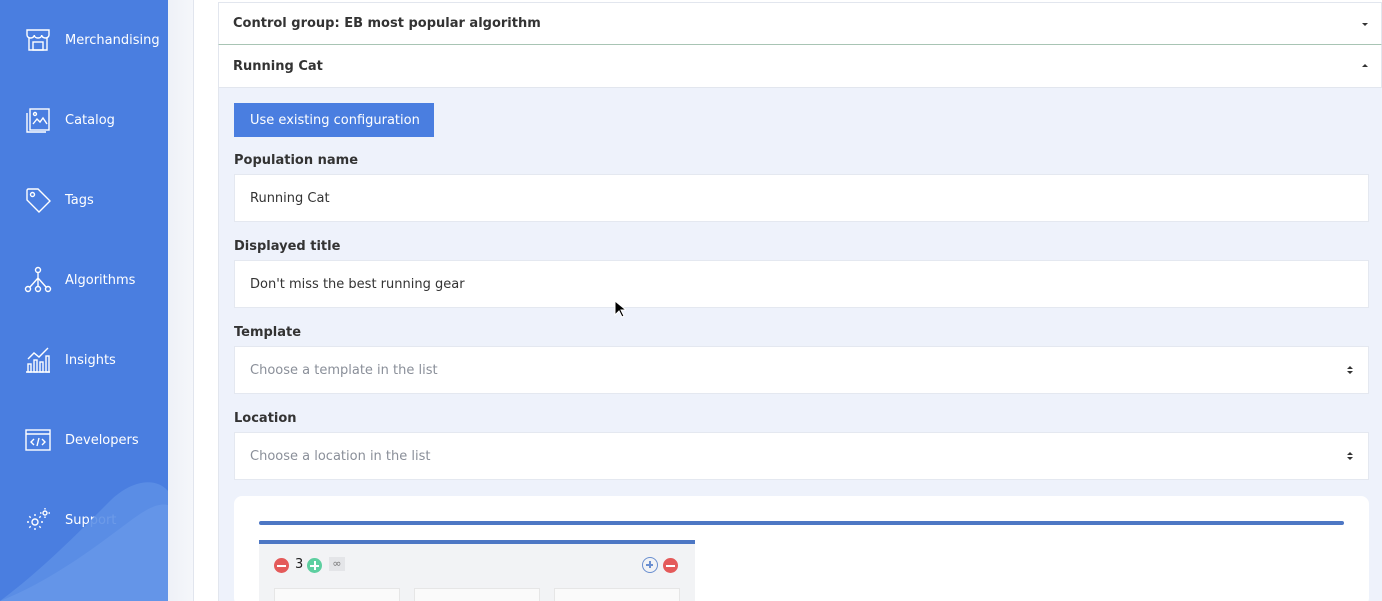 The height and width of the screenshot is (601, 1382). Describe the element at coordinates (1365, 65) in the screenshot. I see `chevron-up-icon` at that location.